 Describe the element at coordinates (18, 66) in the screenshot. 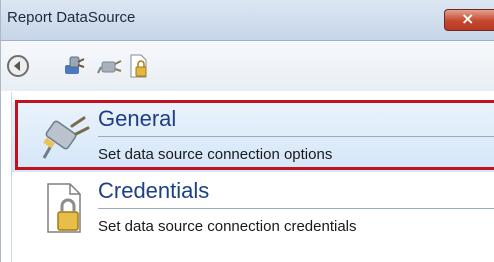

I see `back-arrow-icon` at that location.